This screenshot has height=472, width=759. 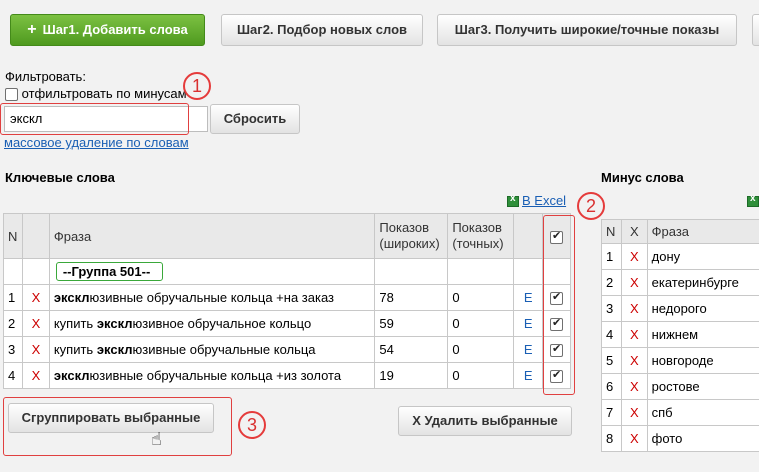 What do you see at coordinates (481, 236) in the screenshot?
I see `col-exact: Показов (точных)` at bounding box center [481, 236].